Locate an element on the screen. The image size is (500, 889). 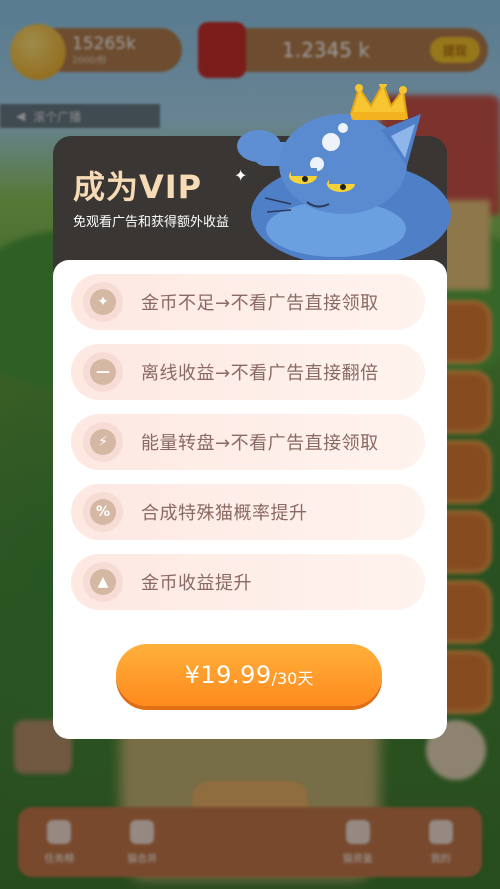
benefit-glyph: ⚡ is located at coordinates (103, 442).